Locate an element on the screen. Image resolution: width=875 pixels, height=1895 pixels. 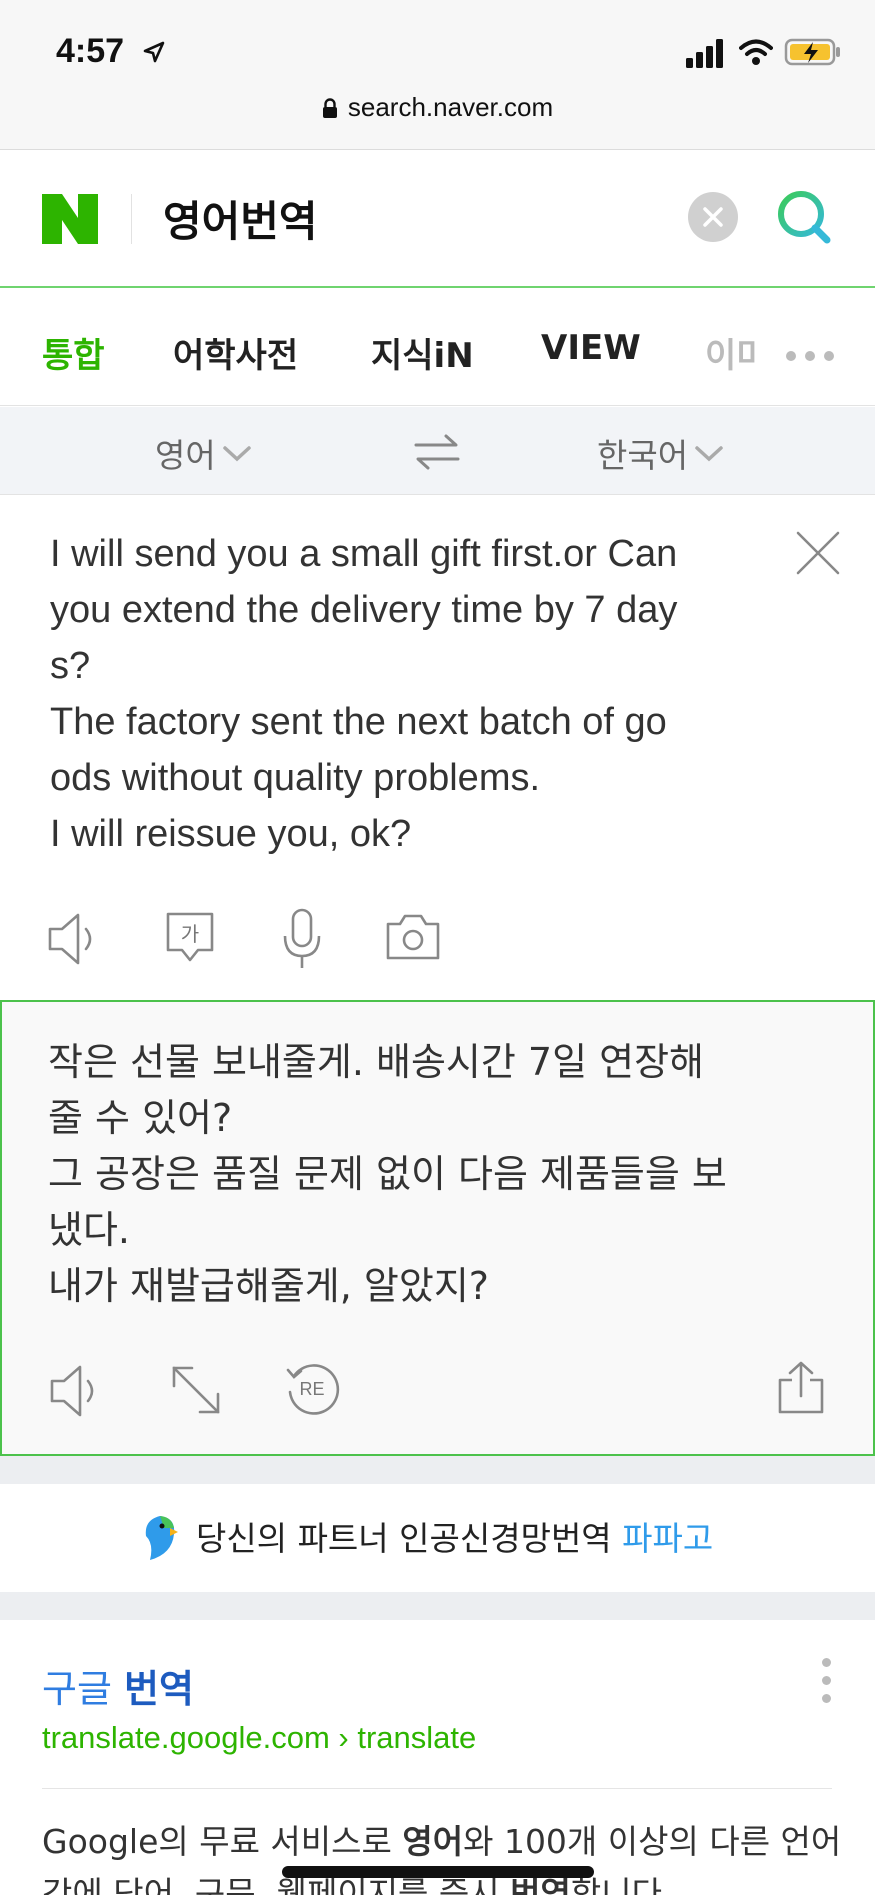
status-time: 4:57 is located at coordinates (90, 51).